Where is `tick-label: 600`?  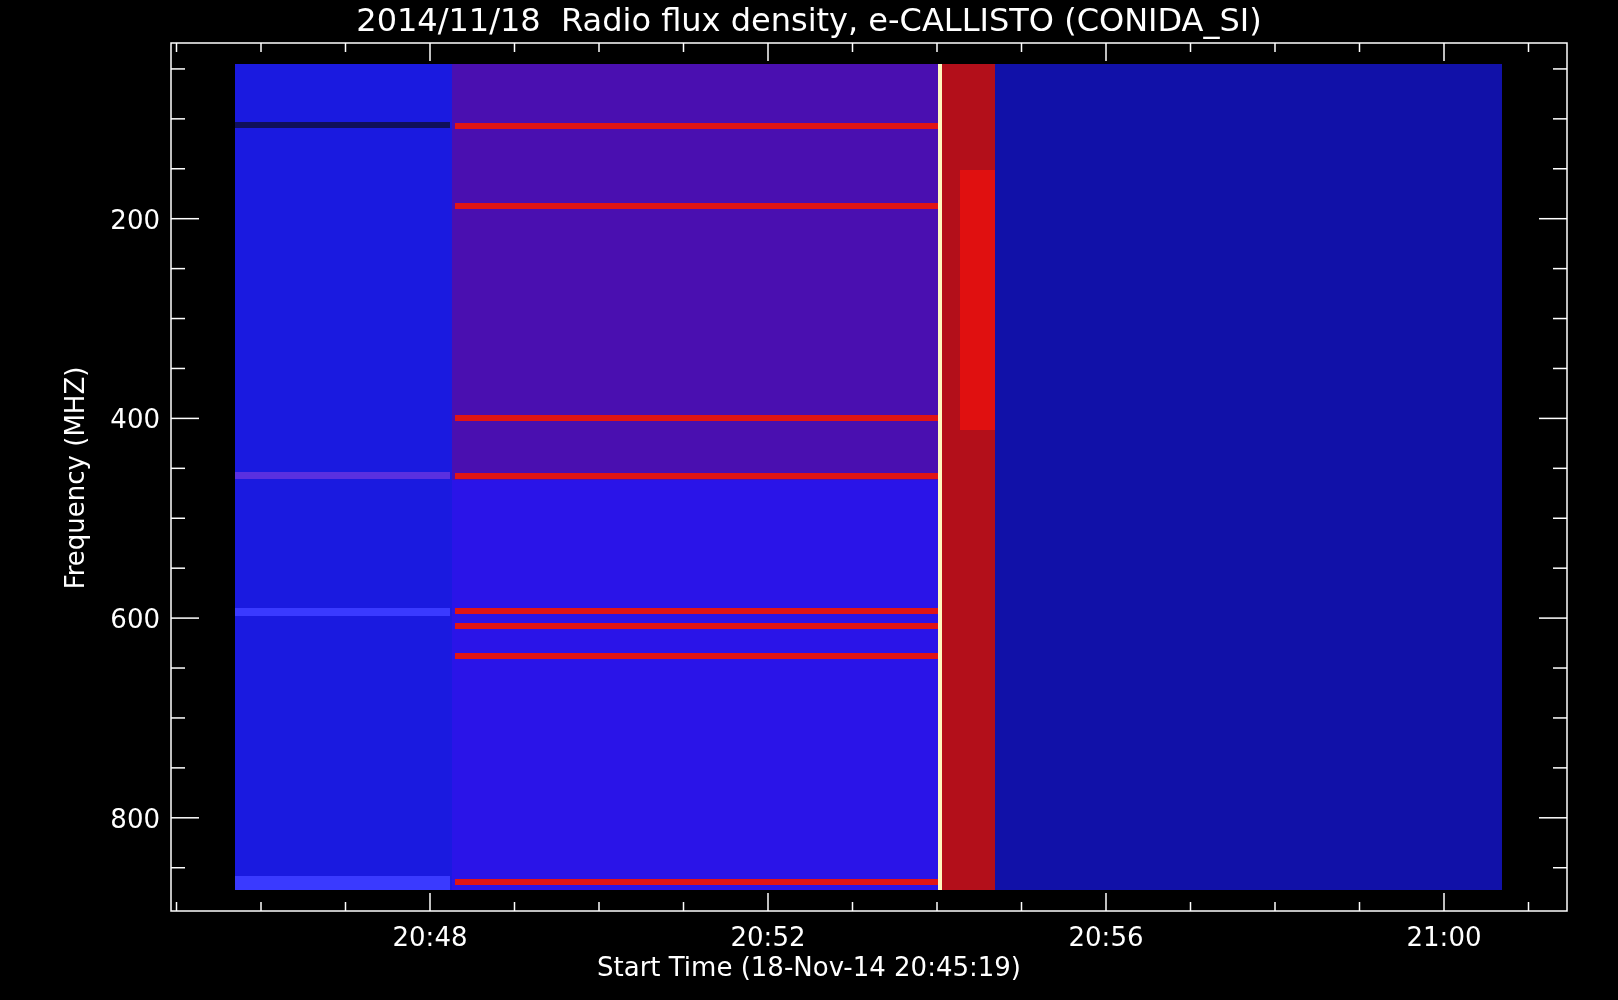 tick-label: 600 is located at coordinates (135, 619).